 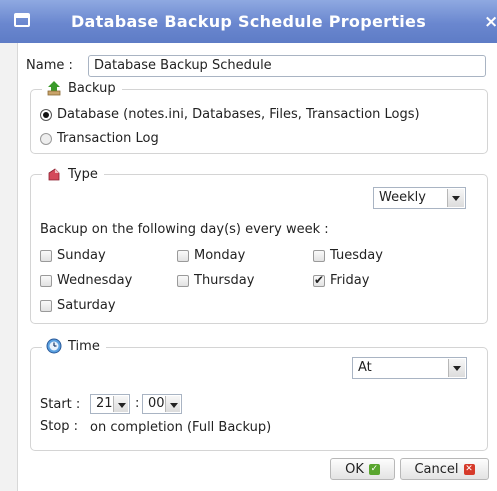 I want to click on day-monday: Monday, so click(x=211, y=255).